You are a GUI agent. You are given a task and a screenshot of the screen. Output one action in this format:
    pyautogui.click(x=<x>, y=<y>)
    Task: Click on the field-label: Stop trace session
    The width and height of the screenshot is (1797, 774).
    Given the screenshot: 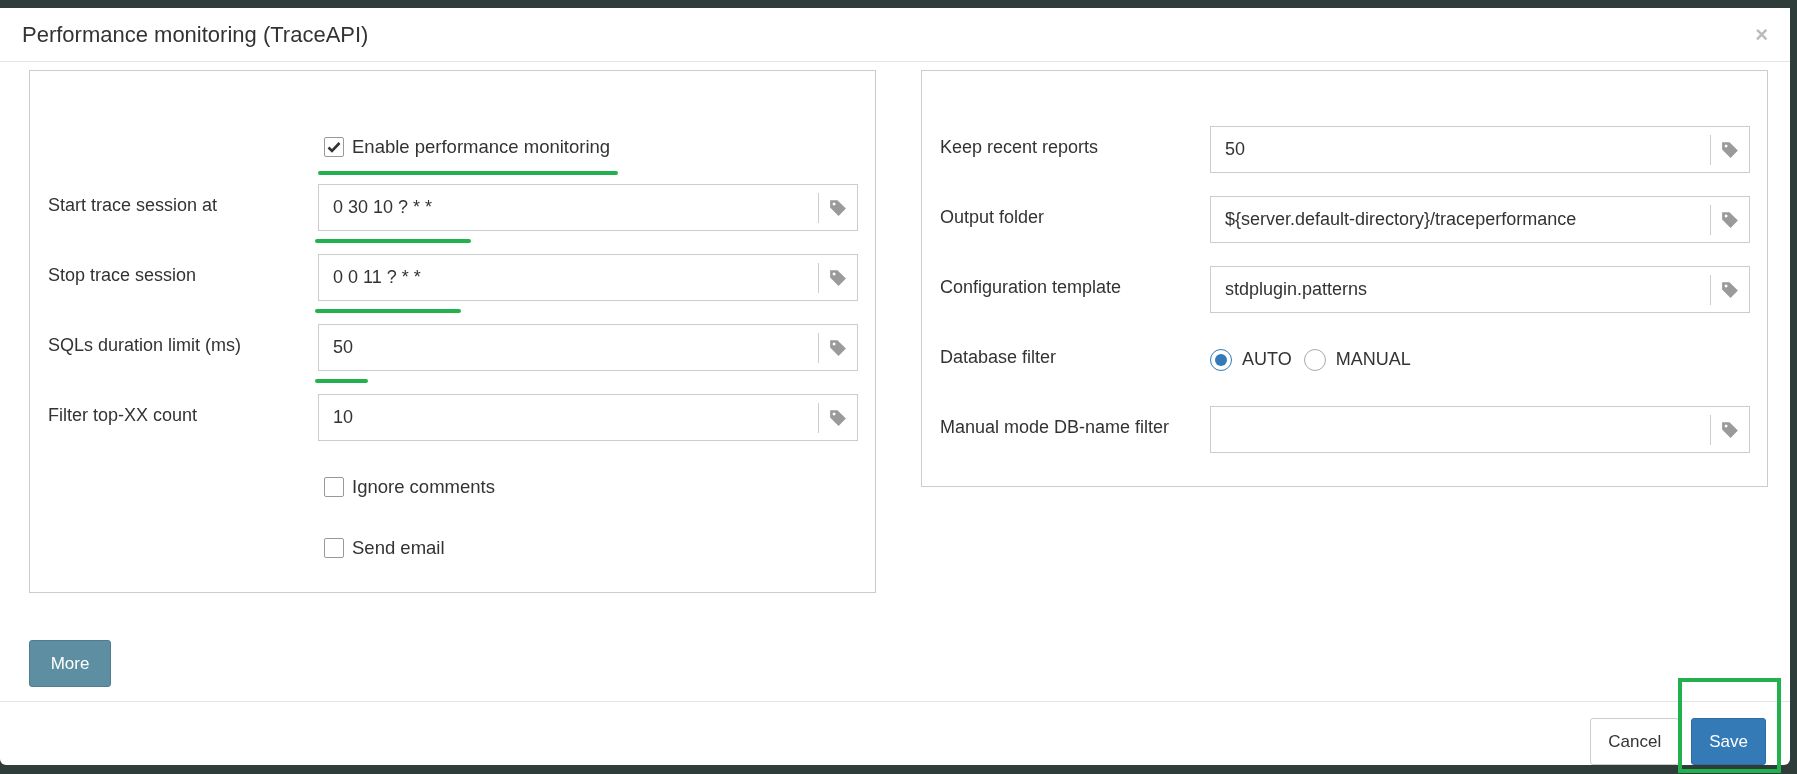 What is the action you would take?
    pyautogui.click(x=123, y=275)
    